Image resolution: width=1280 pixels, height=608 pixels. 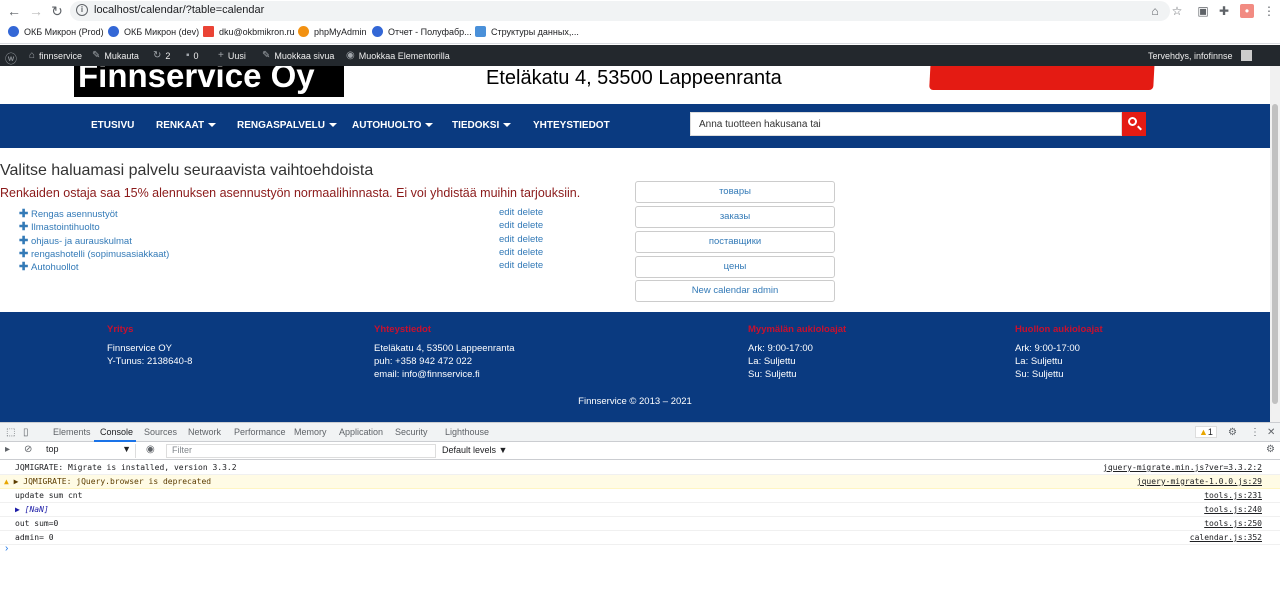 I want to click on footer-line: Ark: 9:00-17:00, so click(x=1047, y=348).